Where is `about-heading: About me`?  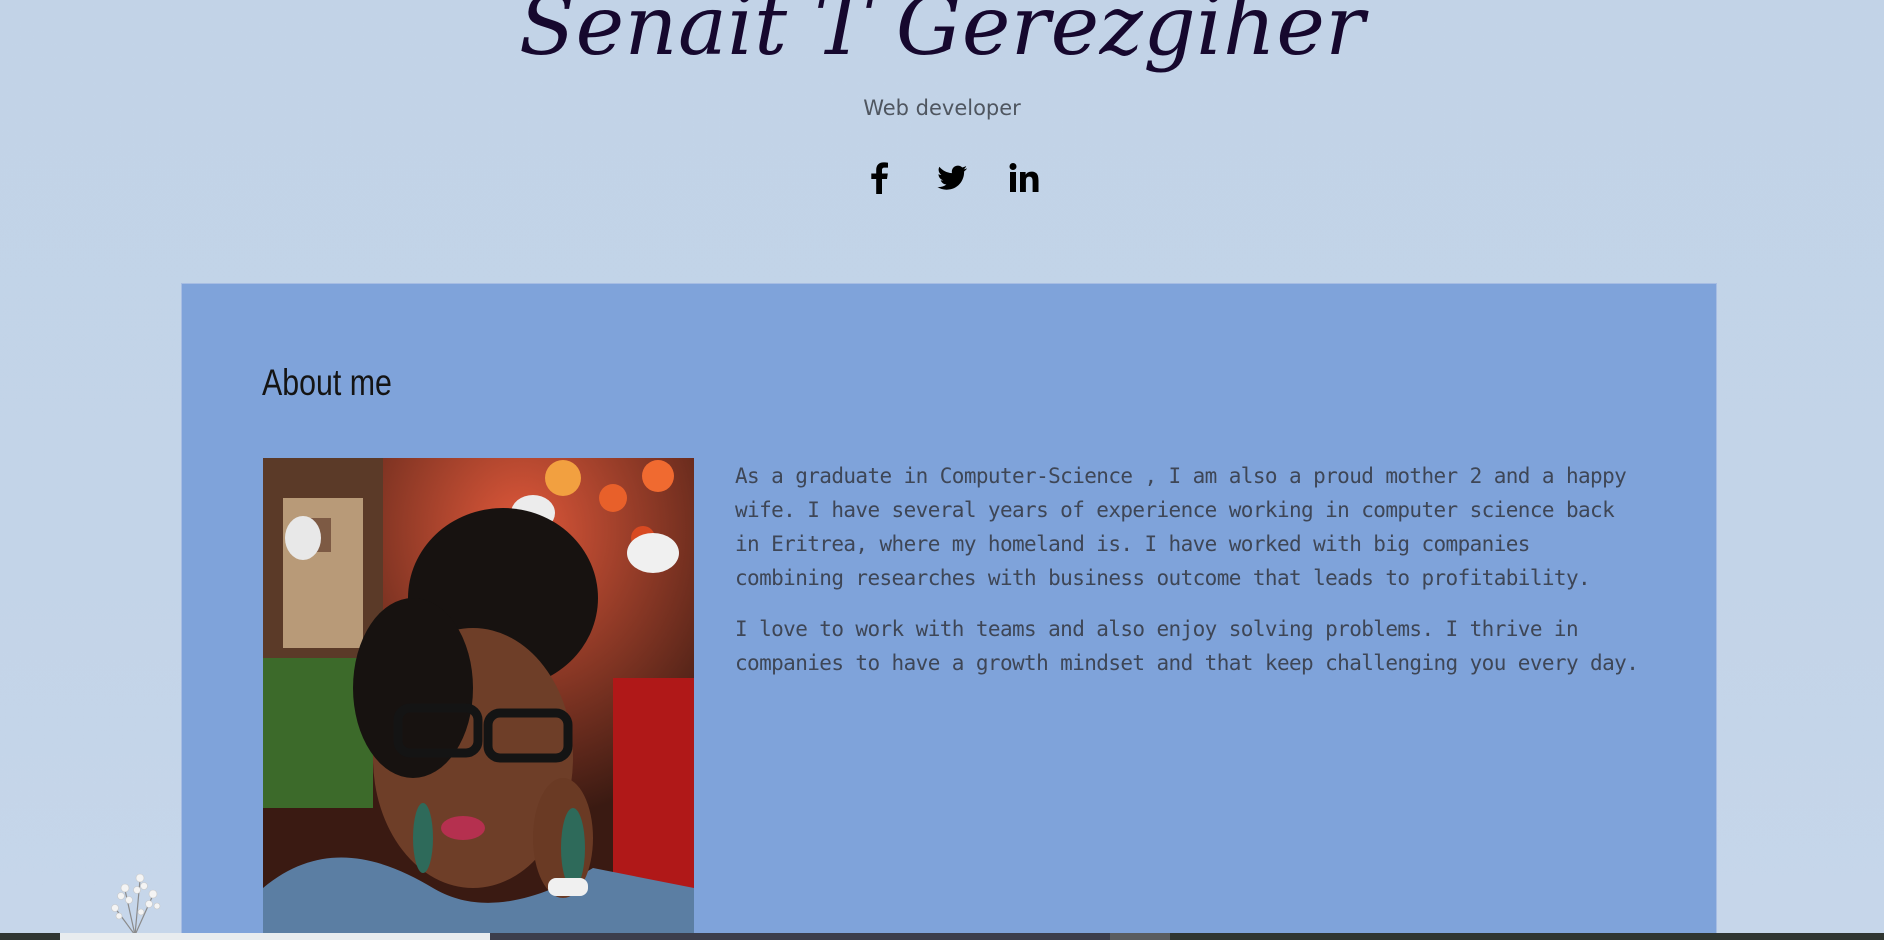
about-heading: About me is located at coordinates (327, 382).